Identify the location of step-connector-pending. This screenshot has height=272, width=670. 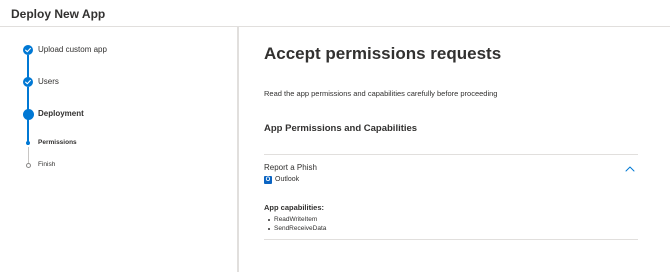
(28, 155).